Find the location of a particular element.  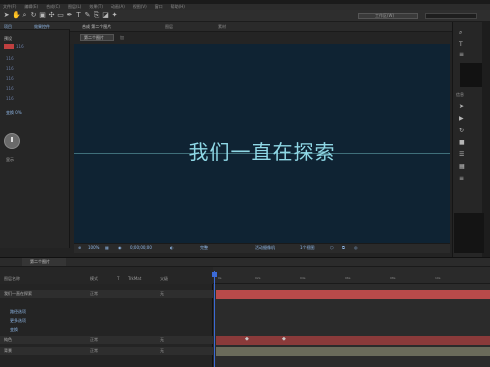

playhead-handle is located at coordinates (214, 274).